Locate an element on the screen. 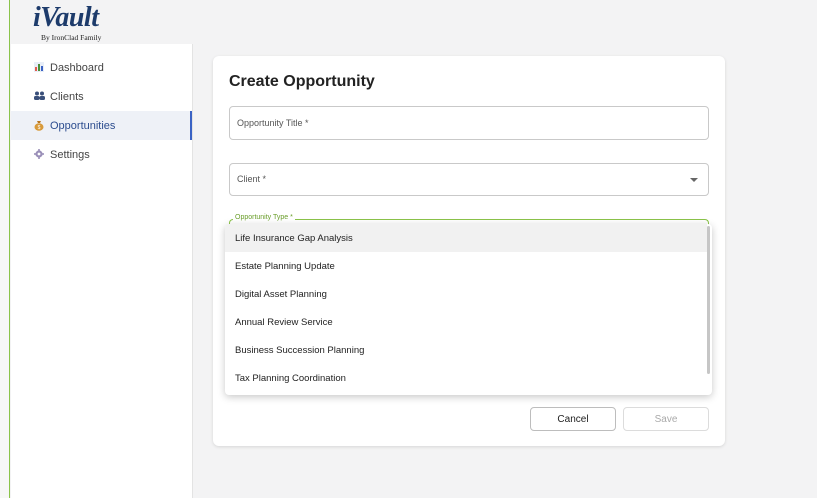  sidebar-item-settings: Settings is located at coordinates (101, 154).